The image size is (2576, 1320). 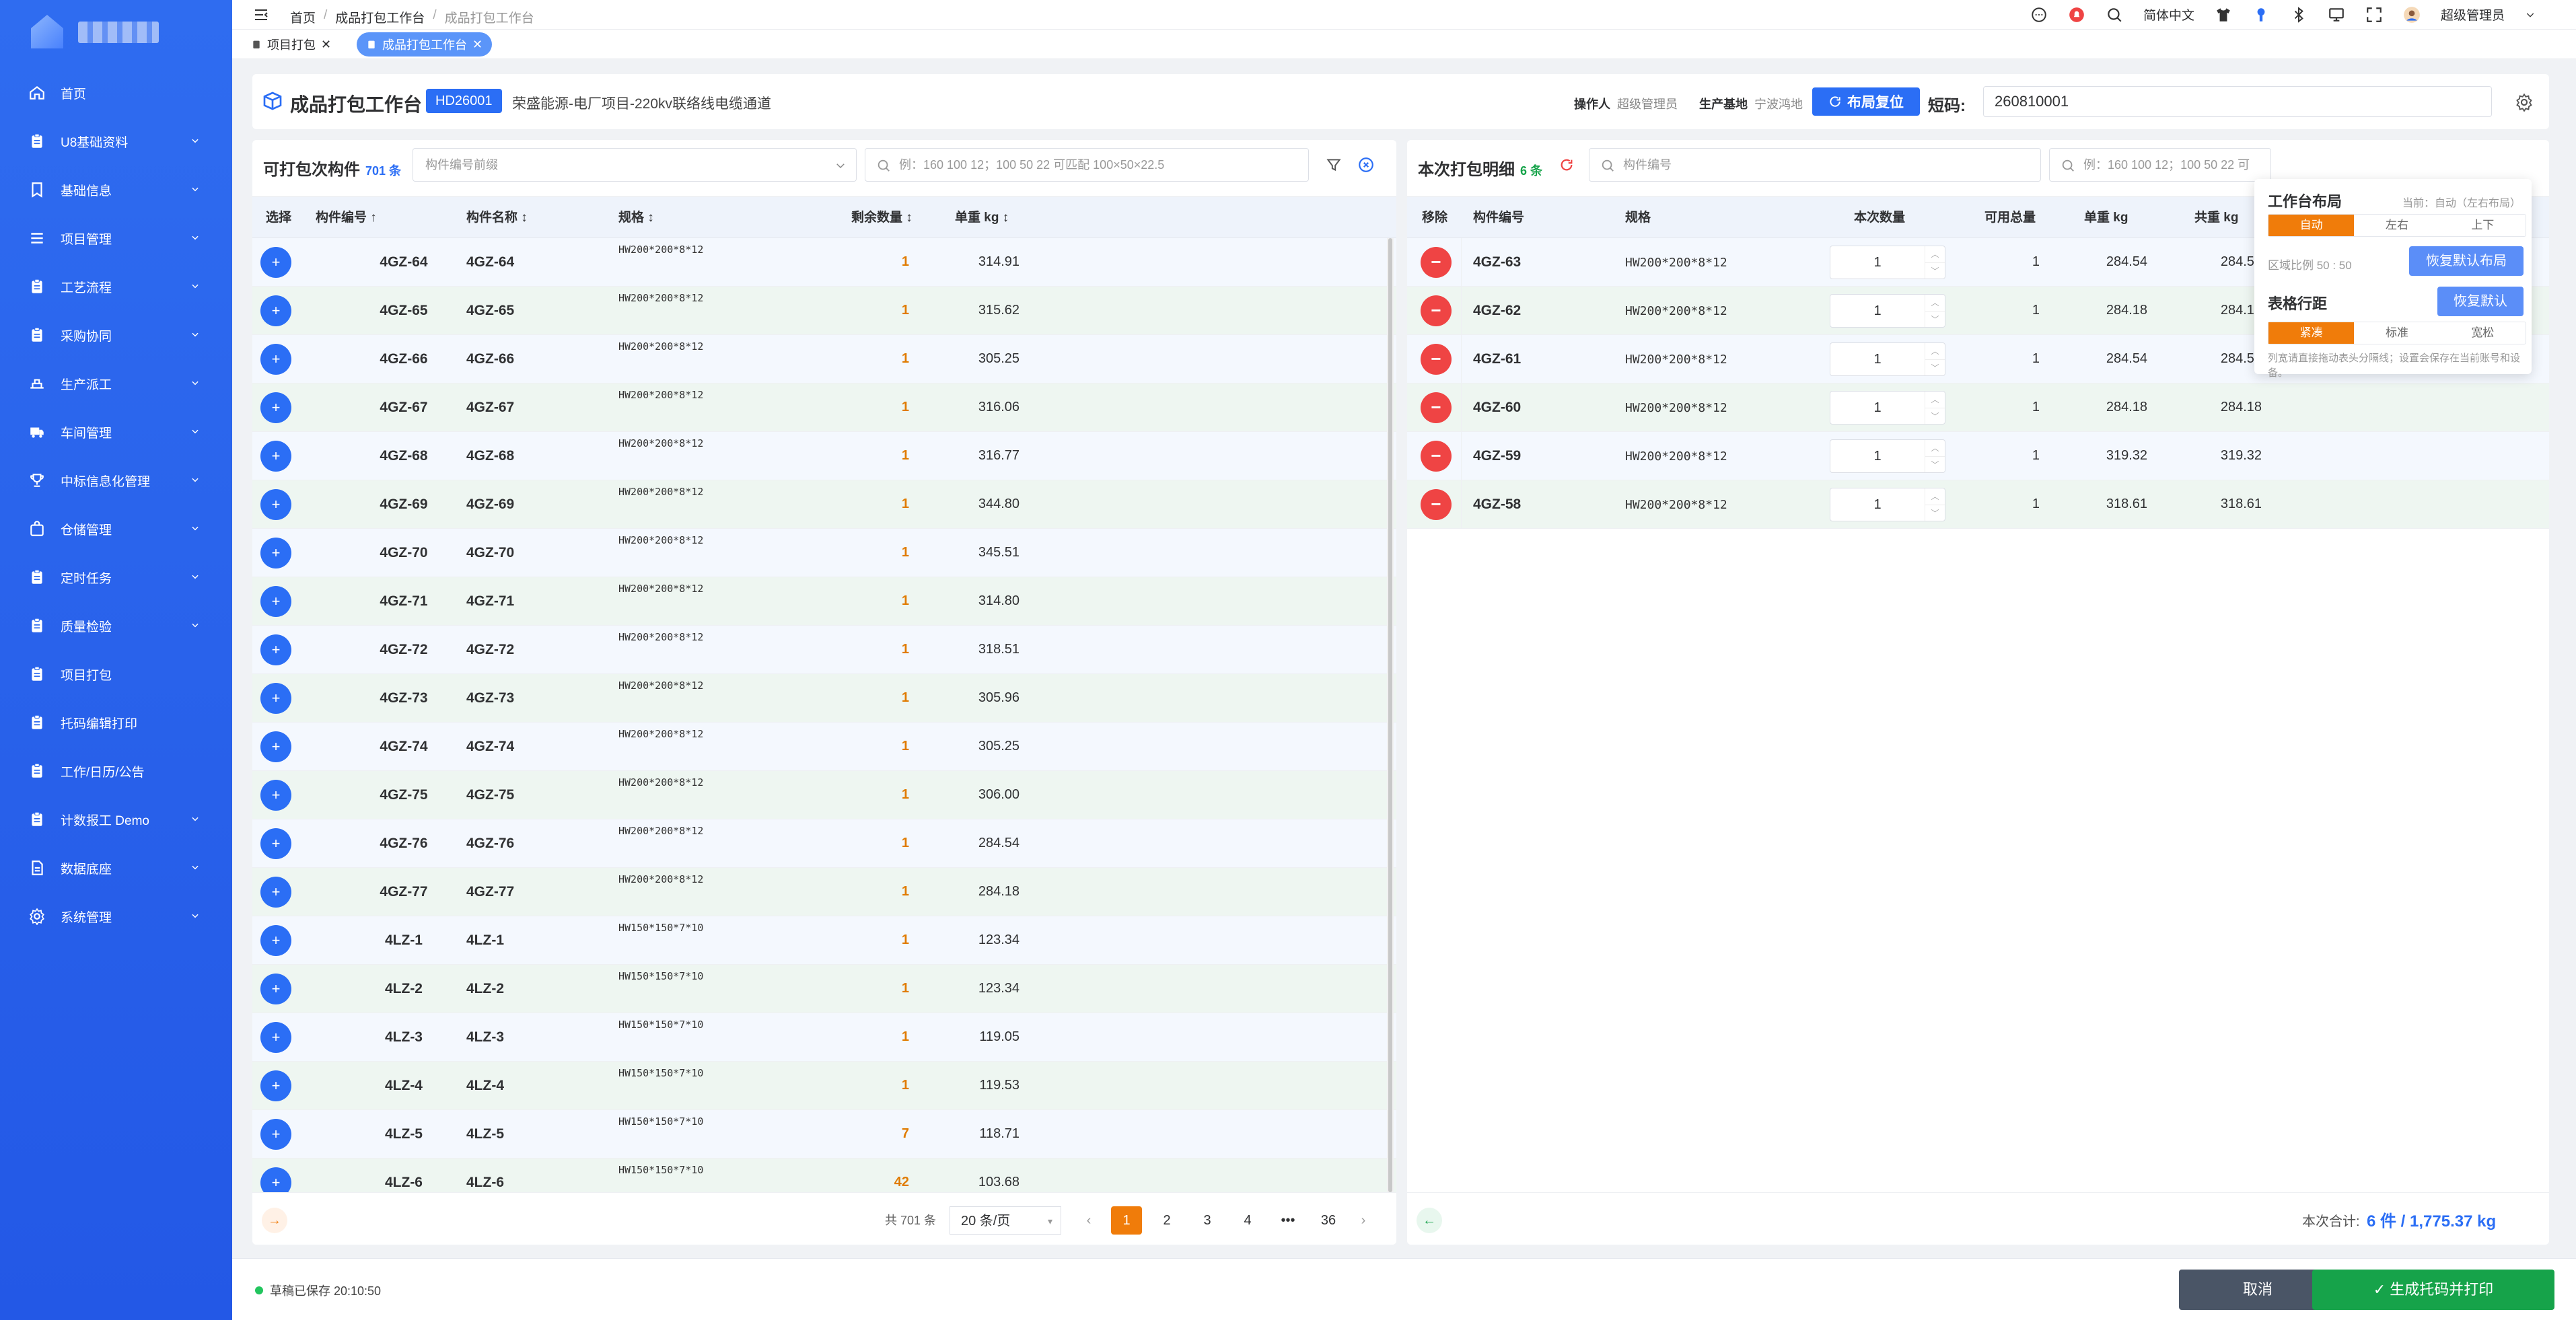 I want to click on table-row: +4GZ-75 4GZ-75 HW200*200*8*12 1 306.00, so click(x=824, y=795).